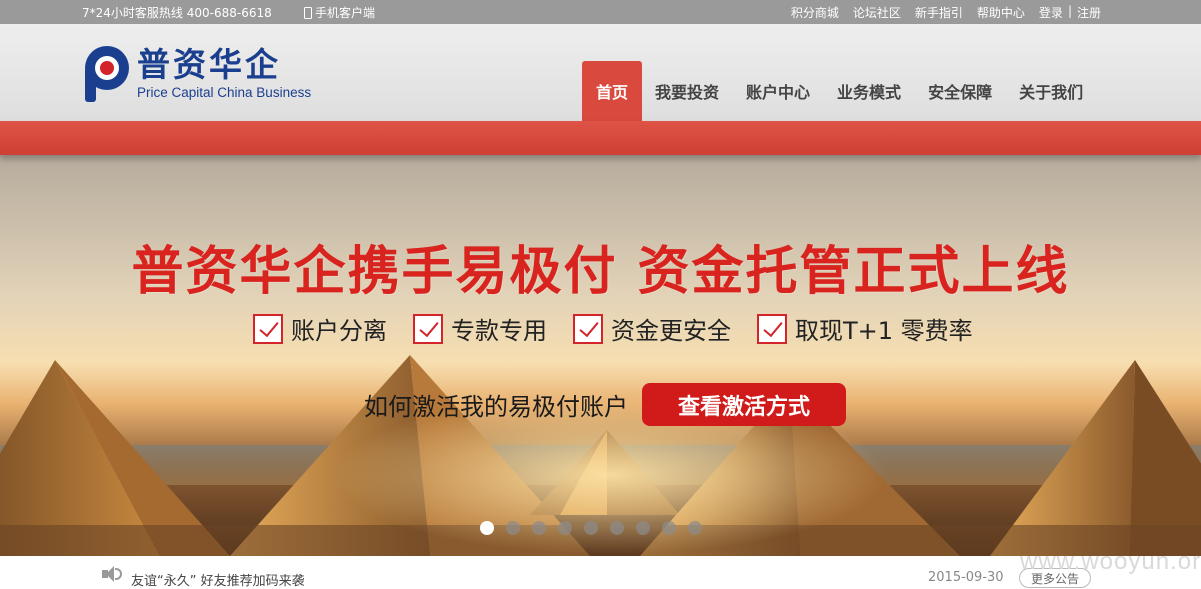 The height and width of the screenshot is (589, 1201). What do you see at coordinates (600, 272) in the screenshot?
I see `banner-headline: 普资华企携手易极付 资金托管正式上线` at bounding box center [600, 272].